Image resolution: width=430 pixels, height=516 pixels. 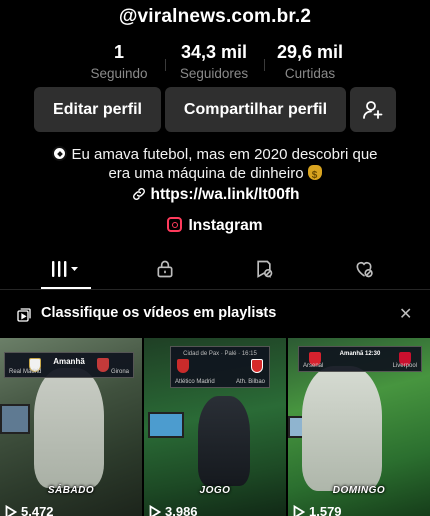 I want to click on tab-private, so click(x=165, y=269).